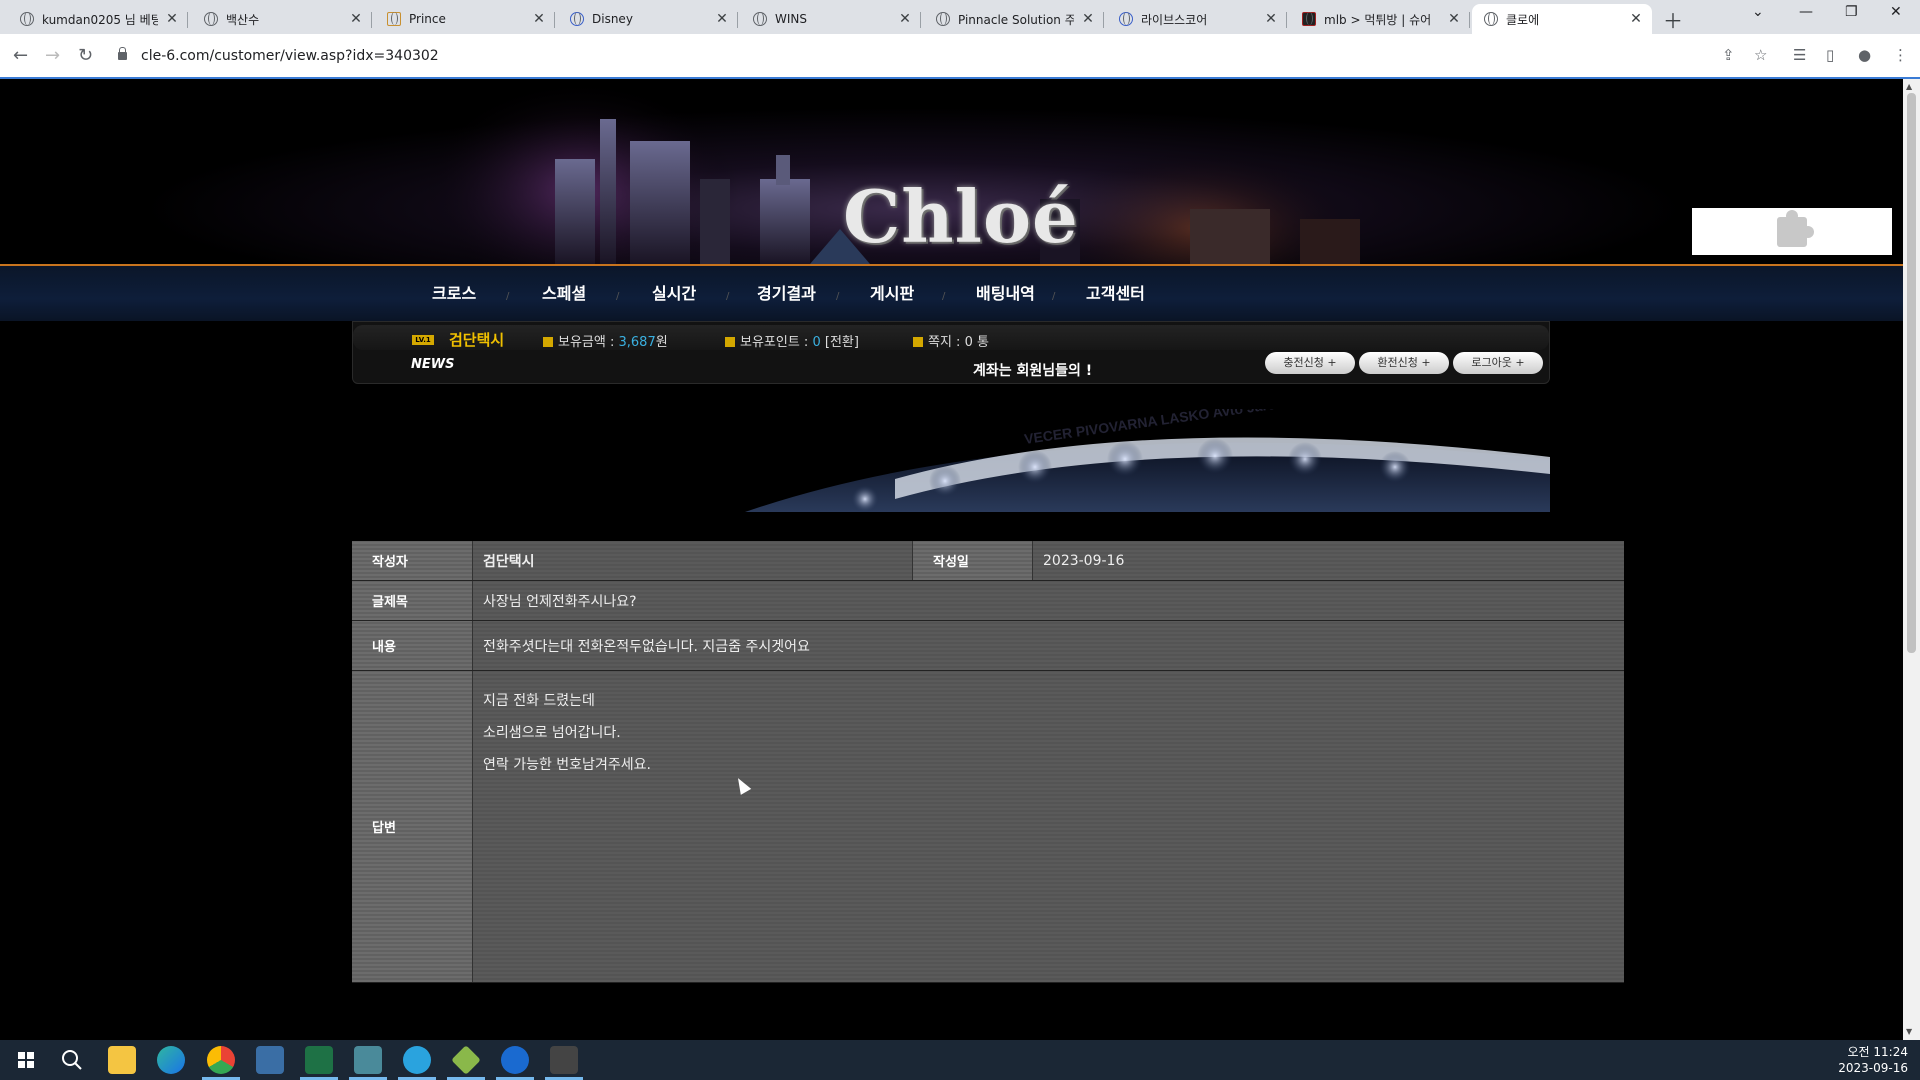  I want to click on menu-dots-icon: ⋮, so click(1900, 55).